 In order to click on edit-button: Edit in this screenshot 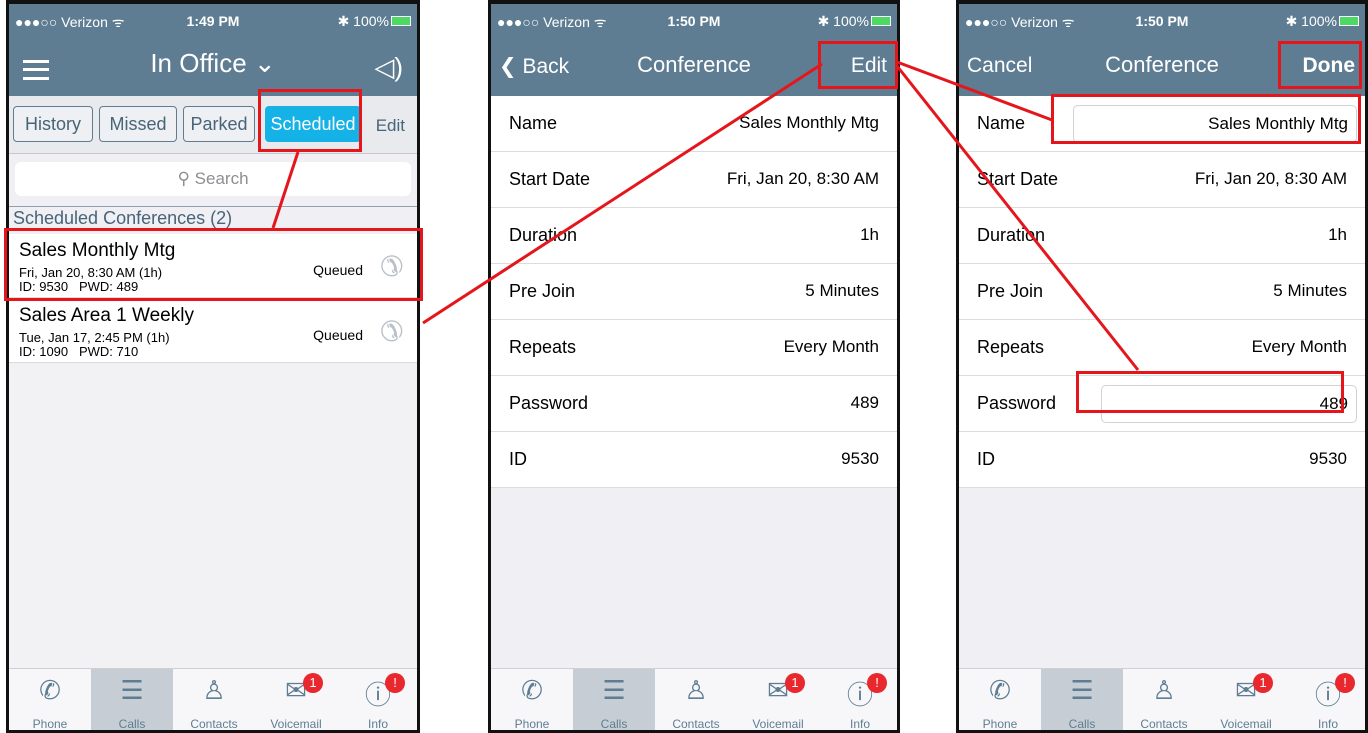, I will do `click(390, 126)`.